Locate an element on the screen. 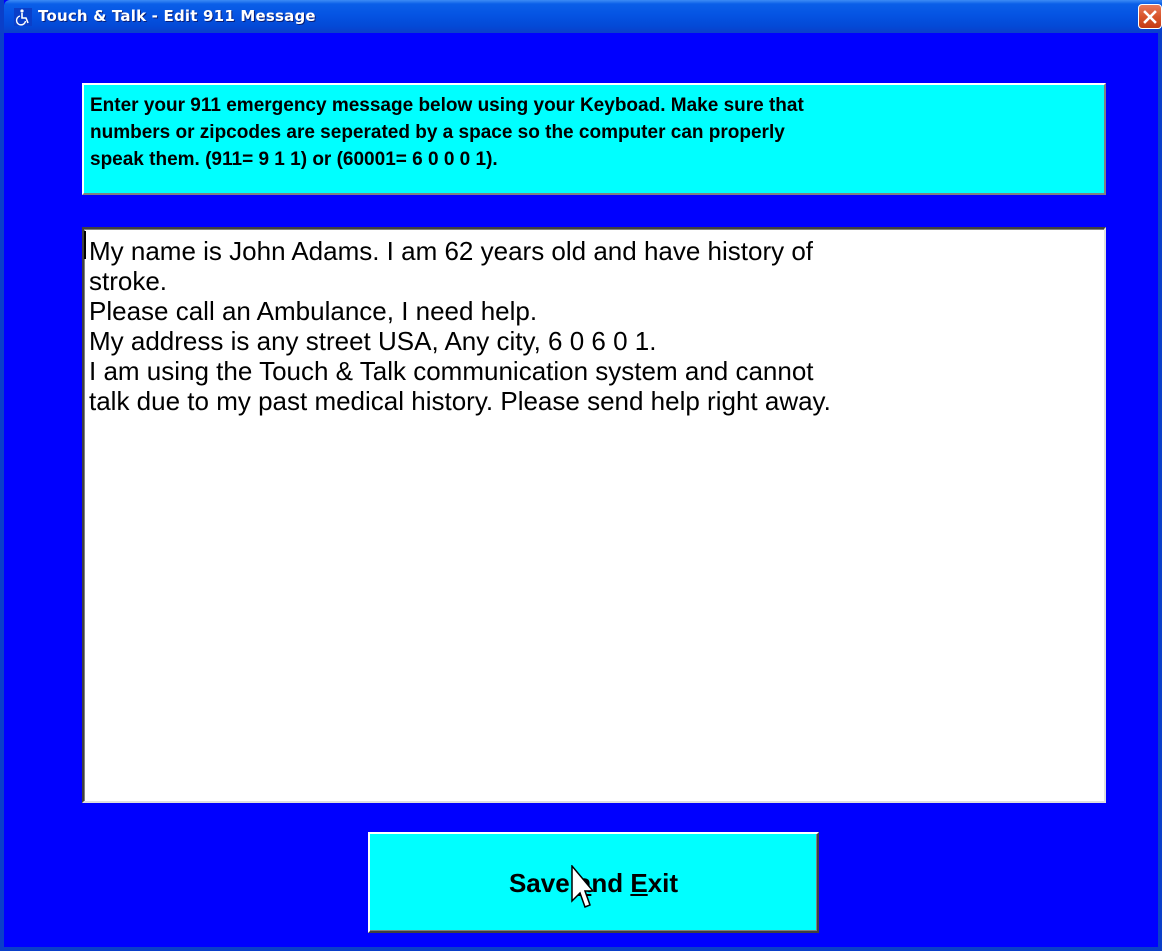  close-button is located at coordinates (1150, 16).